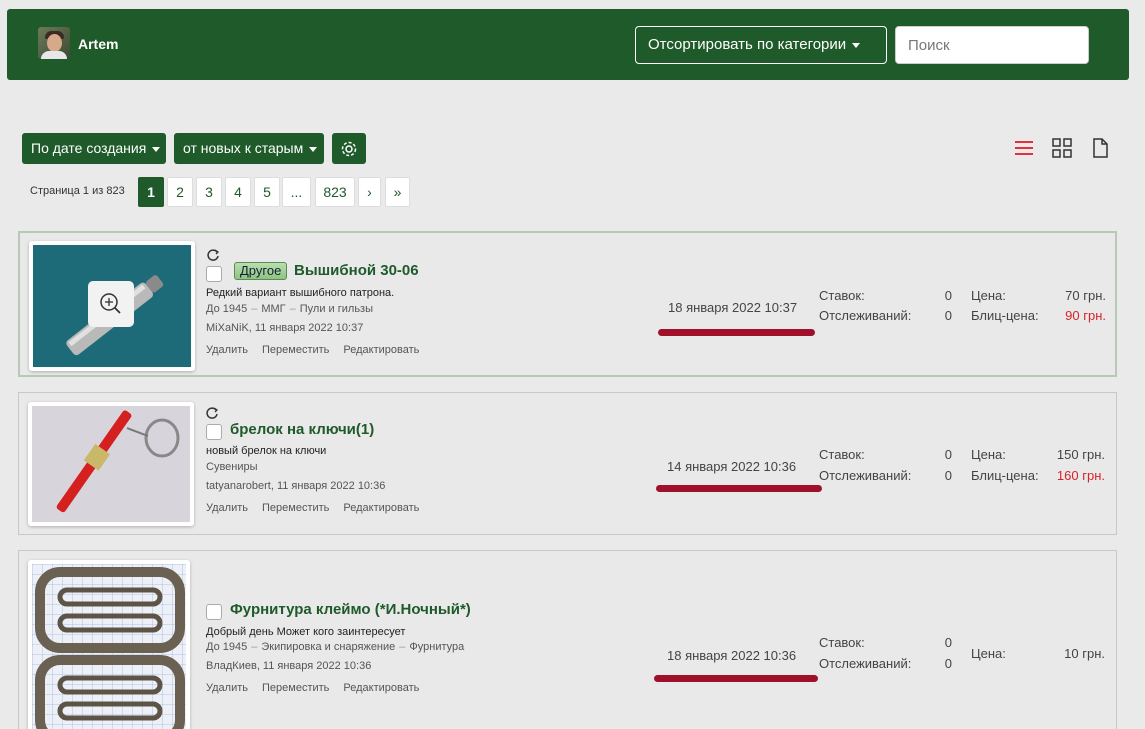 This screenshot has height=729, width=1145. Describe the element at coordinates (436, 647) in the screenshot. I see `category-link: Фурнитура` at that location.